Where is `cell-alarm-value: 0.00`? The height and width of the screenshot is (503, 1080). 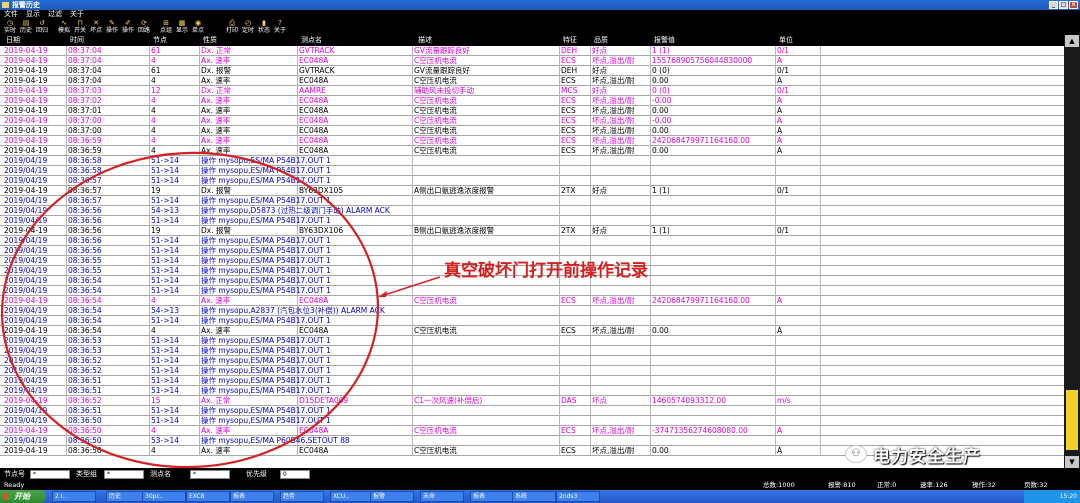 cell-alarm-value: 0.00 is located at coordinates (660, 80).